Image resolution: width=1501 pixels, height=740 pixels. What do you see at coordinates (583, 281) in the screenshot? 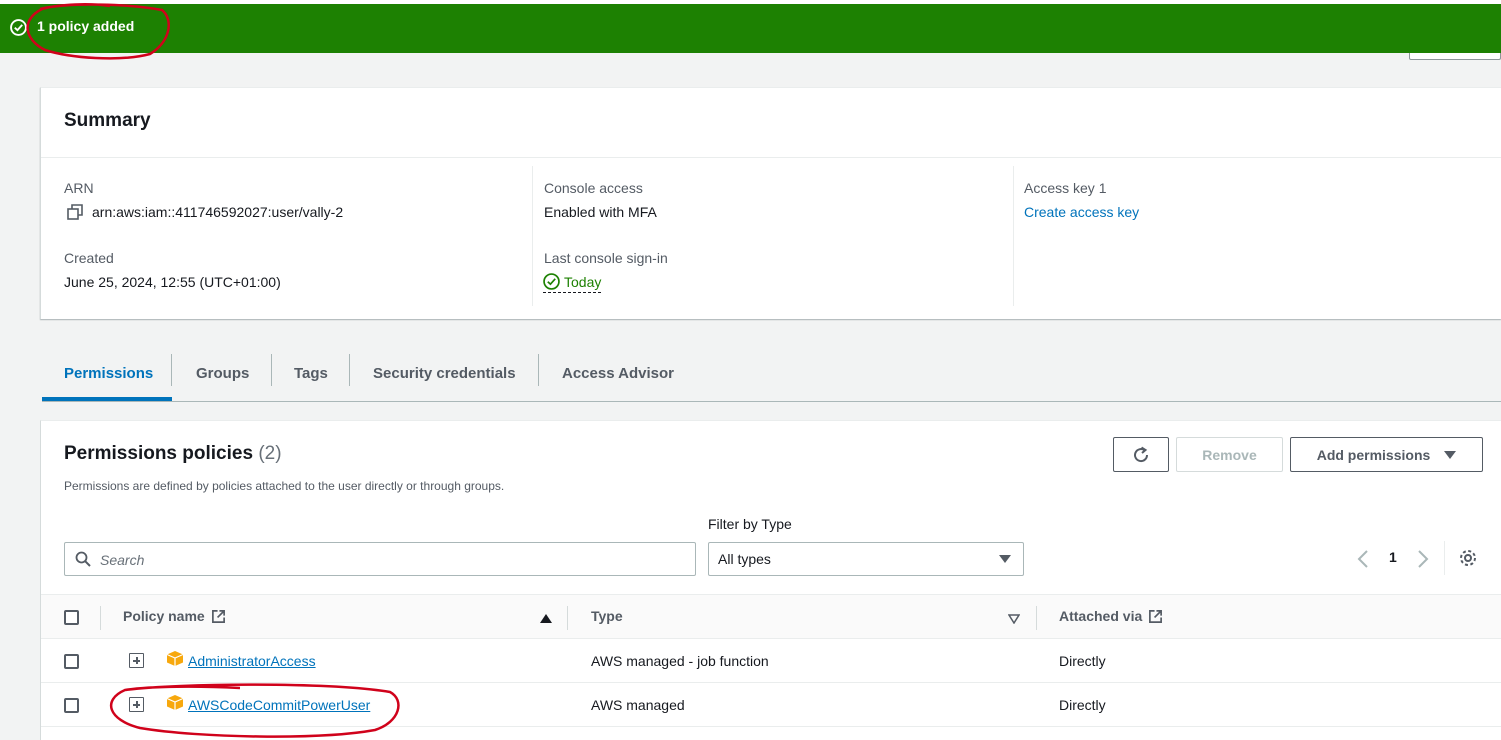
I see `last-signin-text: Today` at bounding box center [583, 281].